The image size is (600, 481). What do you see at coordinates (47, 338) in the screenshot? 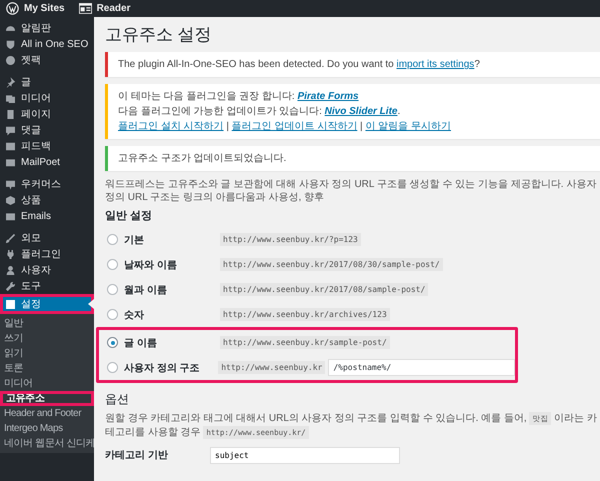
I see `submenu-item: 쓰기` at bounding box center [47, 338].